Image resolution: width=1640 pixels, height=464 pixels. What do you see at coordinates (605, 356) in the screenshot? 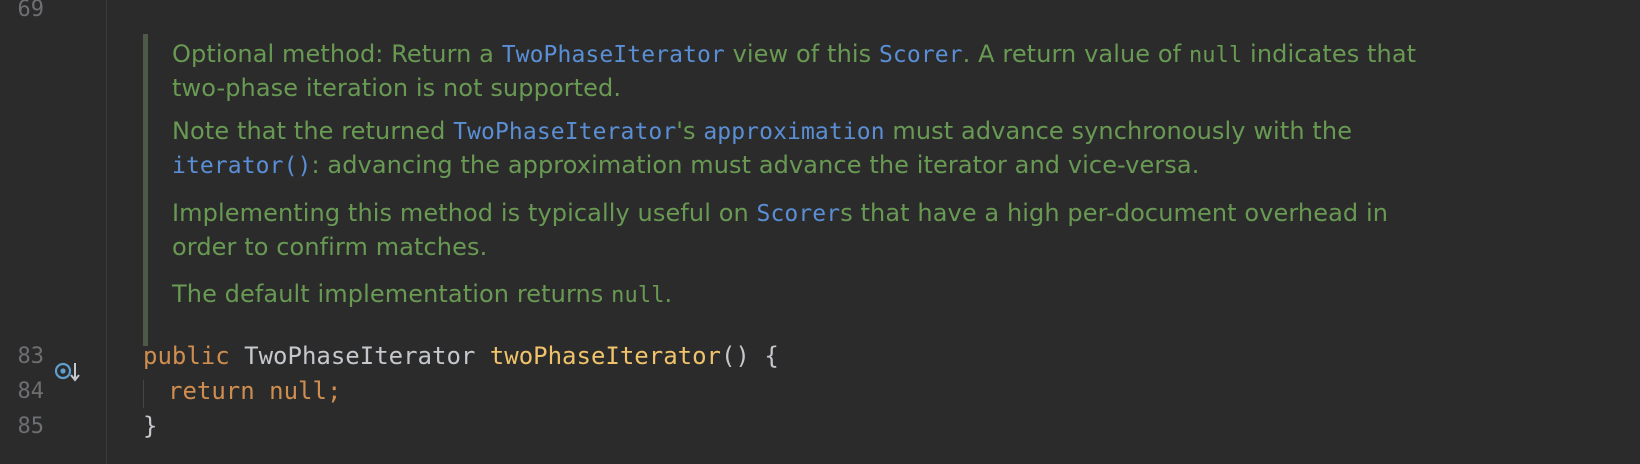
I see `method-name: twoPhaseIterator` at bounding box center [605, 356].